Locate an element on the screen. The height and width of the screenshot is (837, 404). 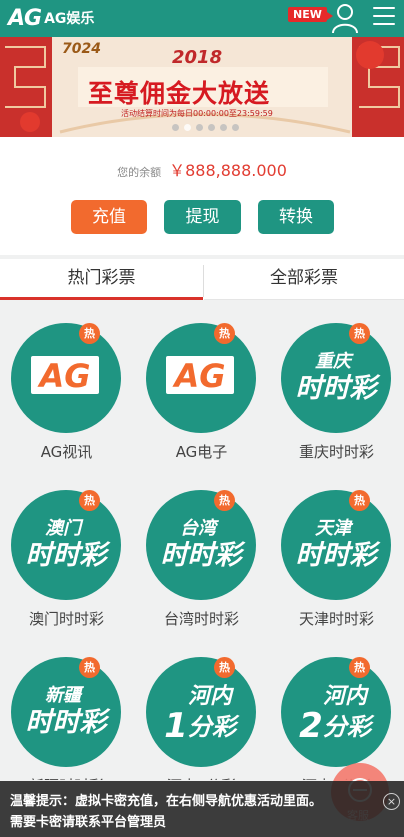
lottery-tabs: 热门彩票 全部彩票 is located at coordinates (202, 279).